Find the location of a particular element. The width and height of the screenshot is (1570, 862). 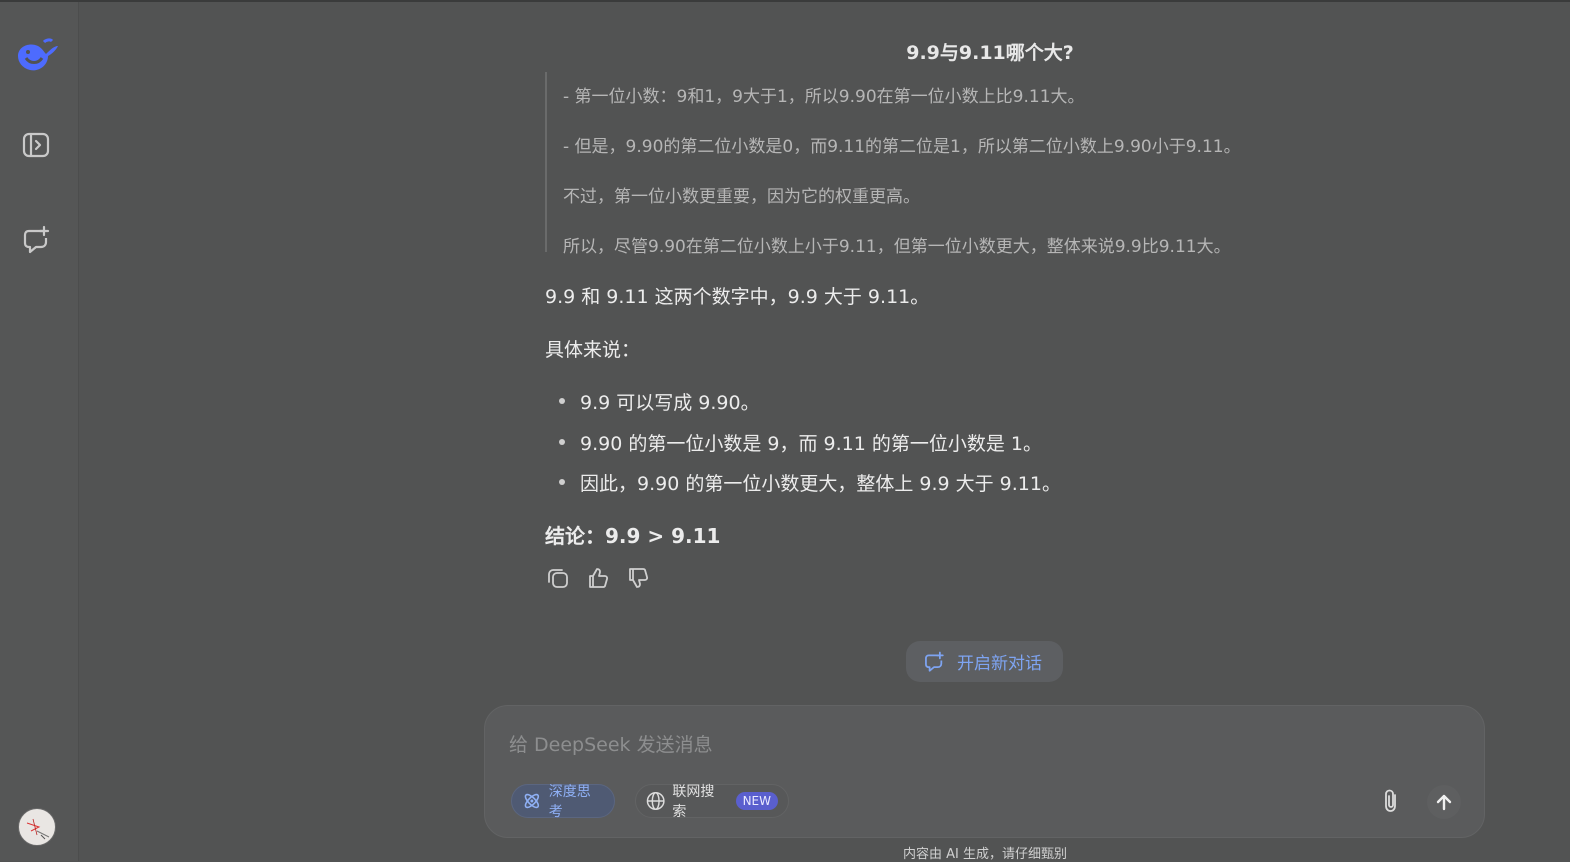

message-composer: 深度思考 联网搜索 NEW is located at coordinates (984, 771).